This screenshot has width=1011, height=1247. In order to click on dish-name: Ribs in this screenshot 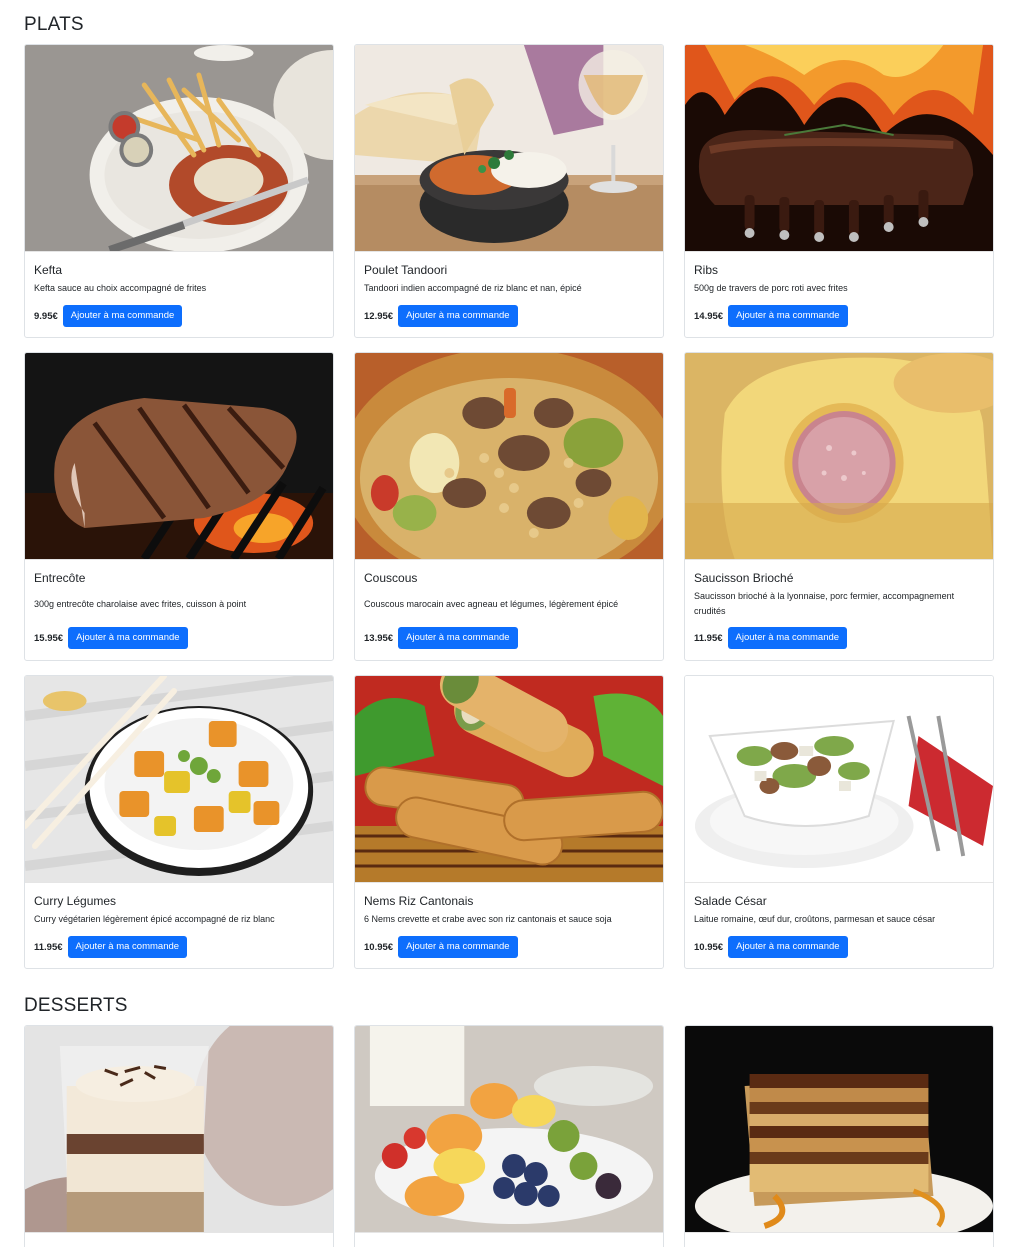, I will do `click(706, 270)`.